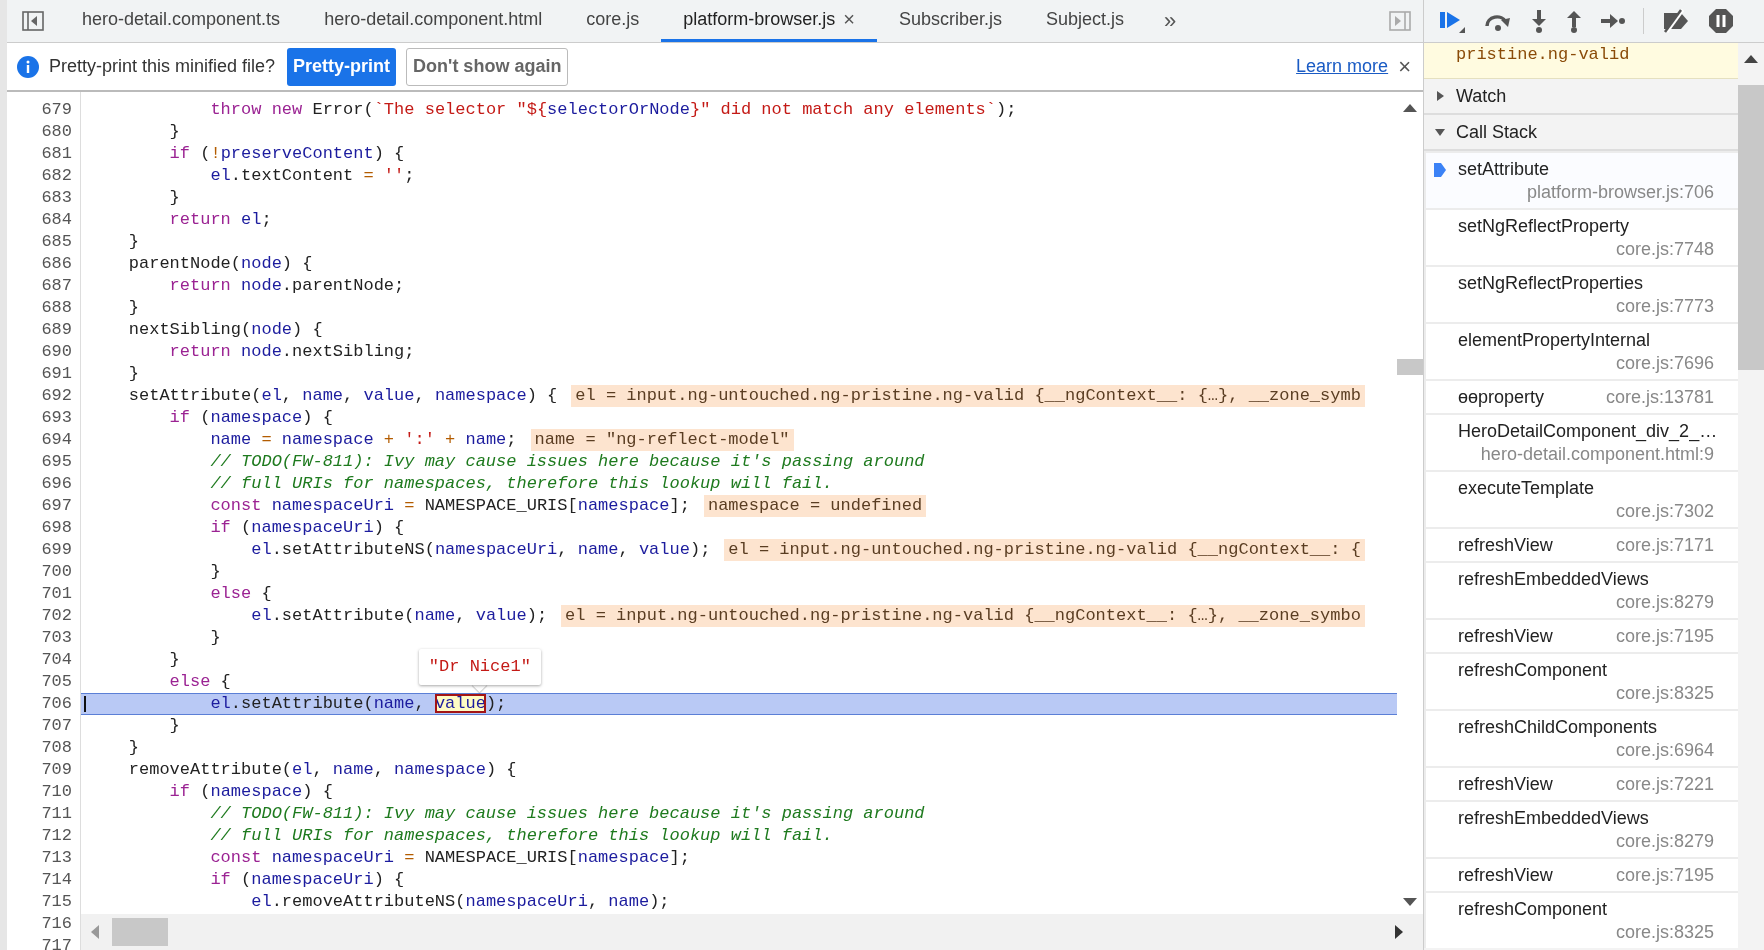 This screenshot has width=1764, height=950. What do you see at coordinates (1664, 249) in the screenshot?
I see `frame-location: core.js:7748` at bounding box center [1664, 249].